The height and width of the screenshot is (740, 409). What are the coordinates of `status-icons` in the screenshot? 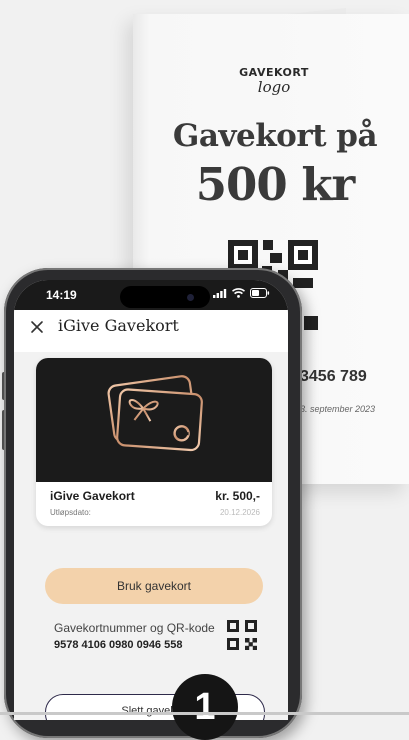 It's located at (241, 293).